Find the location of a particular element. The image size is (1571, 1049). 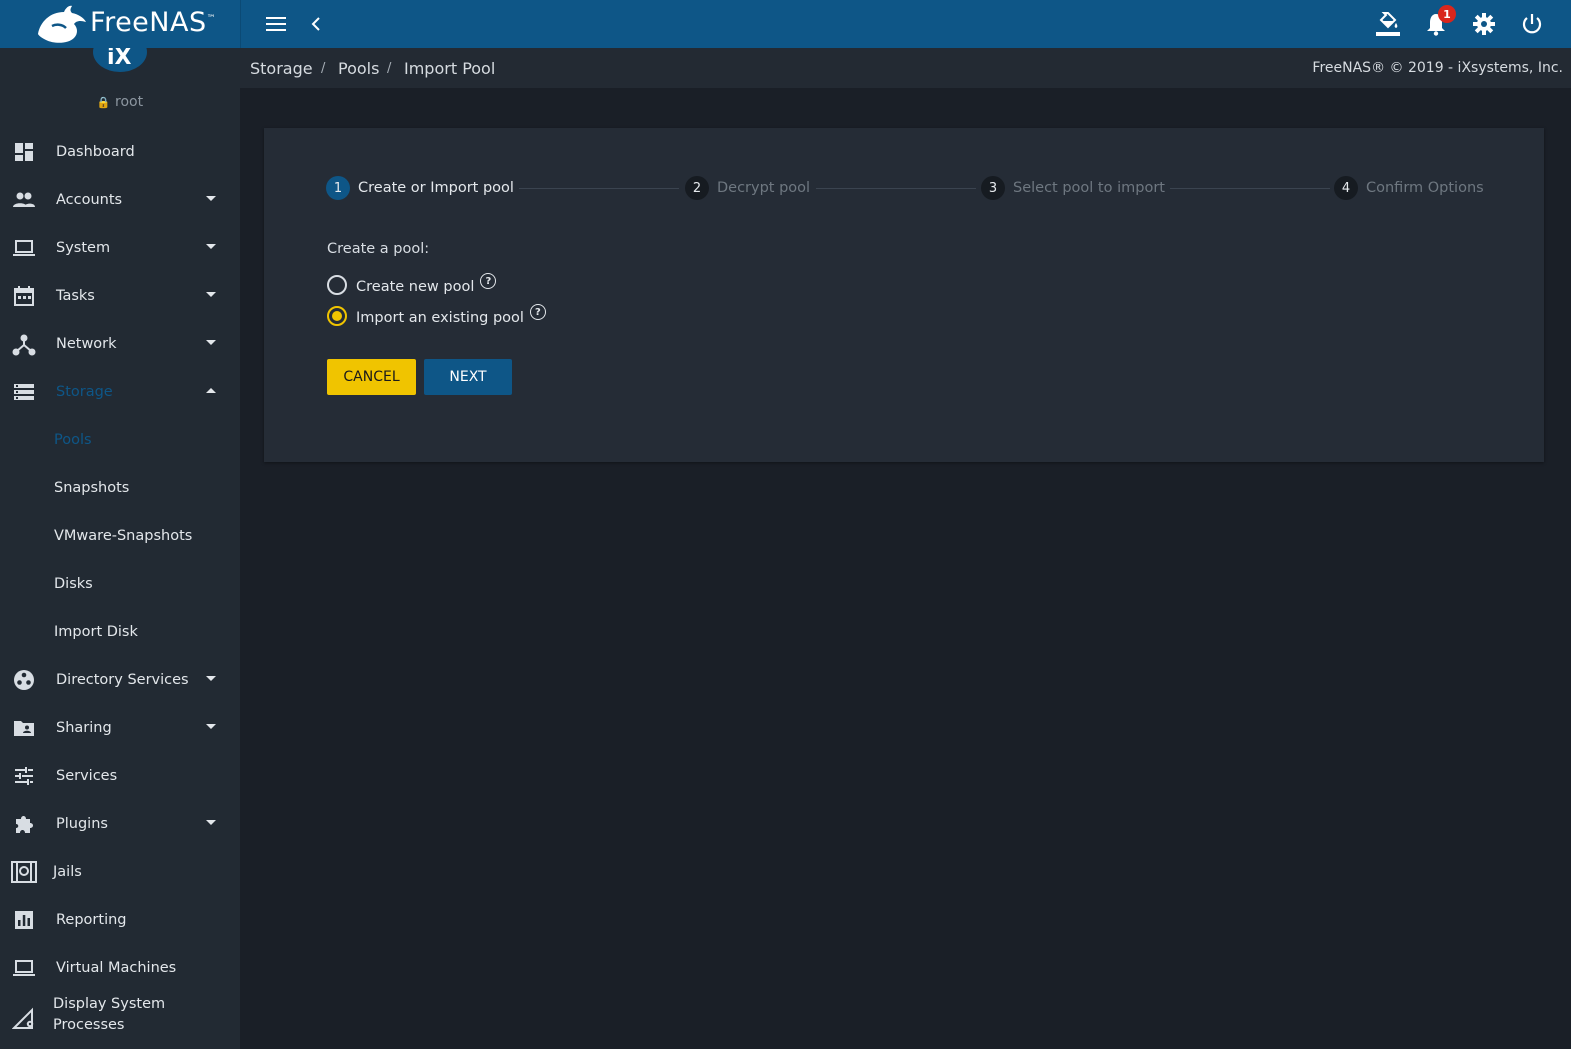

network-icon is located at coordinates (24, 345).